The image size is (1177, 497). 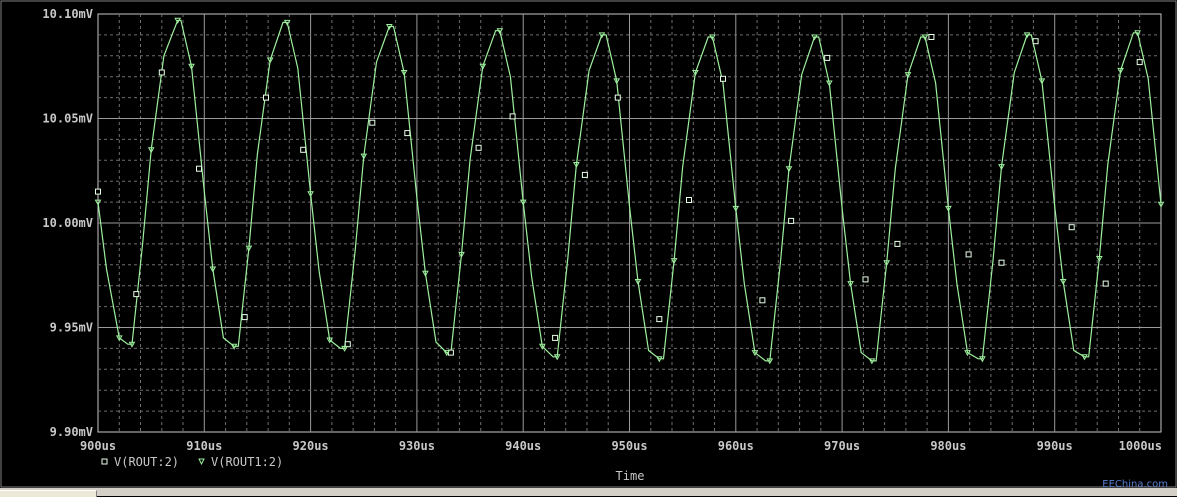 I want to click on x-tick-label: 920us, so click(x=311, y=446).